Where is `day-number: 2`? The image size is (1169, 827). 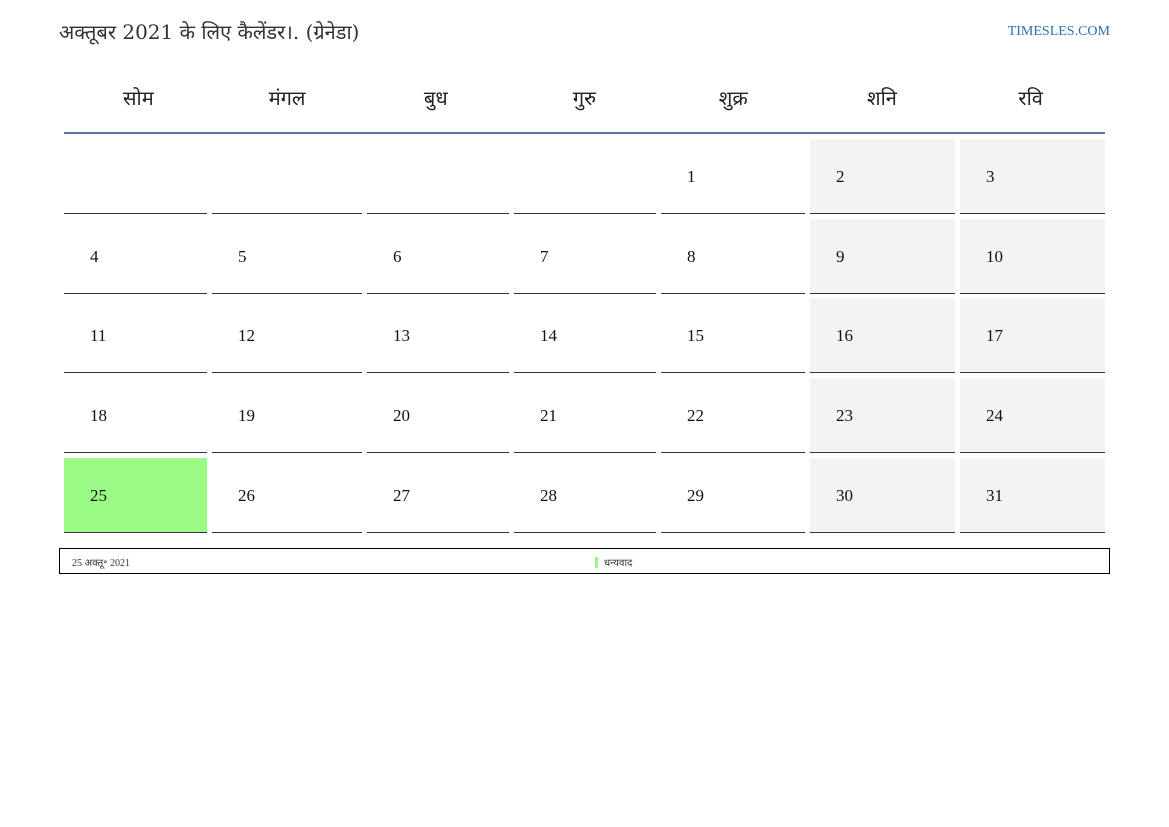
day-number: 2 is located at coordinates (840, 176).